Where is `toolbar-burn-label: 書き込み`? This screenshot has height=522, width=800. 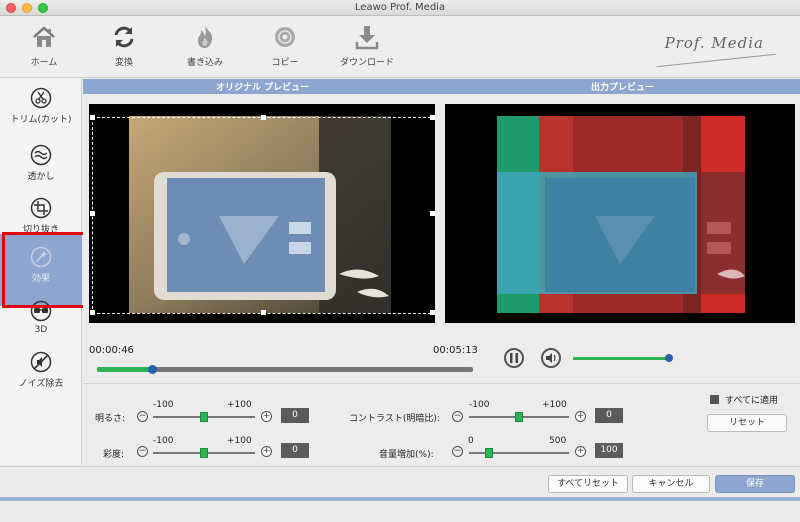 toolbar-burn-label: 書き込み is located at coordinates (204, 63).